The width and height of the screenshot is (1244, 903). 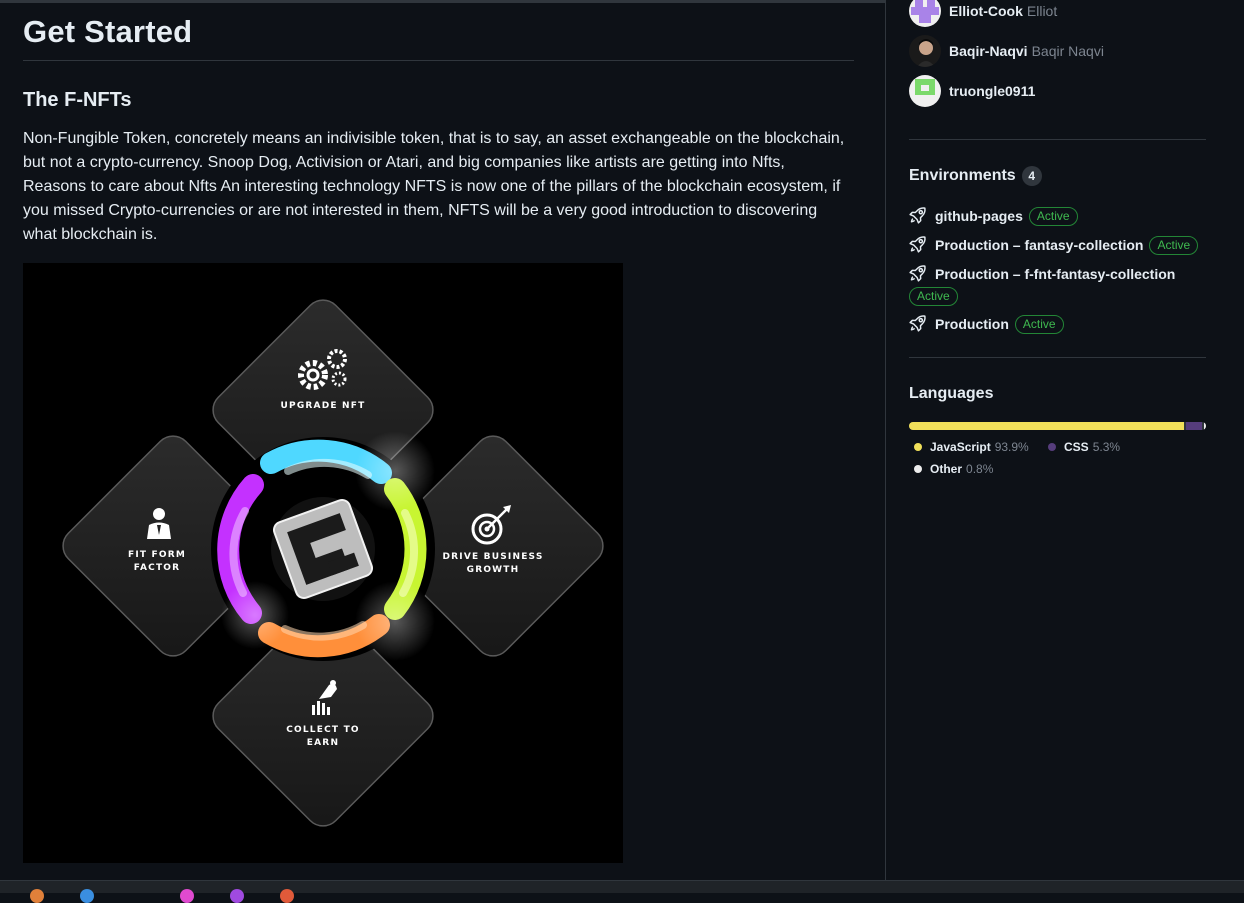 I want to click on contributor-item: truongle0911, so click(x=1057, y=91).